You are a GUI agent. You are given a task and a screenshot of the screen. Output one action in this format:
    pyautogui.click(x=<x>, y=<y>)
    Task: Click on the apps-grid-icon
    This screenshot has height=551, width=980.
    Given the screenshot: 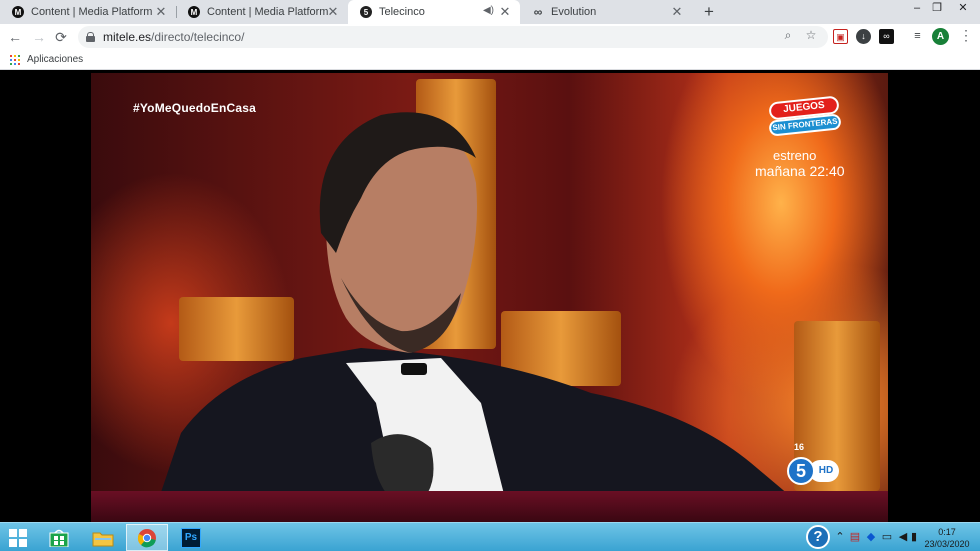 What is the action you would take?
    pyautogui.click(x=15, y=60)
    